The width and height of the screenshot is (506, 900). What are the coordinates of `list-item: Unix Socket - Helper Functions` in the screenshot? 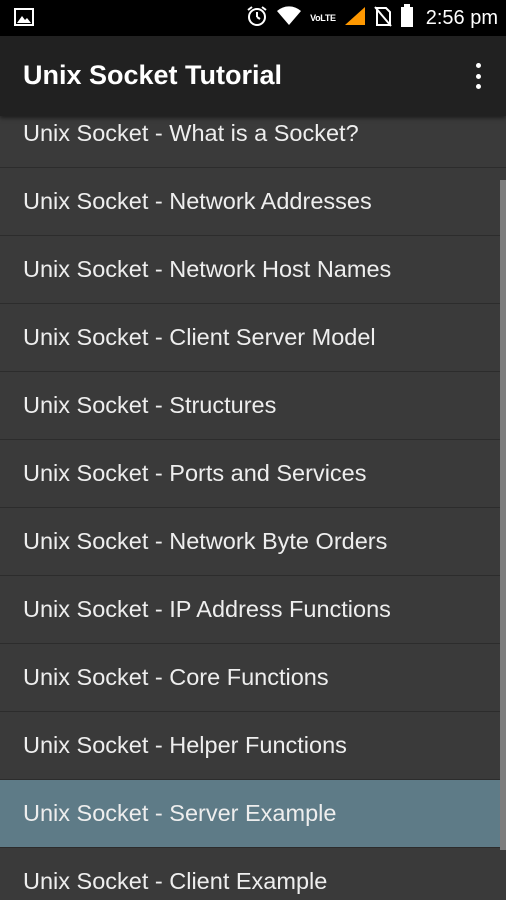 It's located at (253, 746).